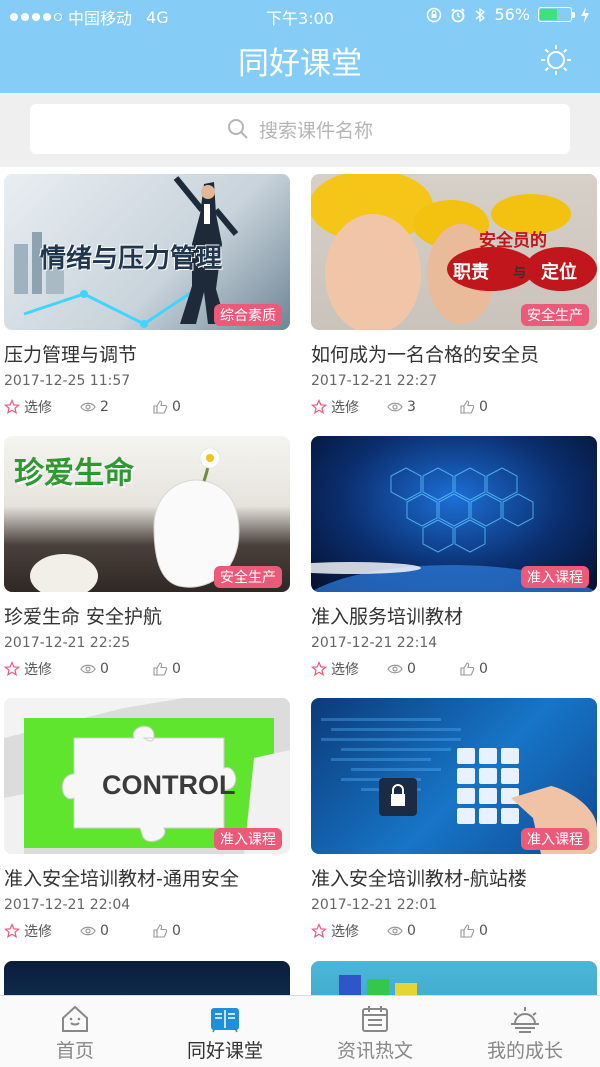 Image resolution: width=600 pixels, height=1067 pixels. I want to click on tab-home: 首页, so click(75, 1031).